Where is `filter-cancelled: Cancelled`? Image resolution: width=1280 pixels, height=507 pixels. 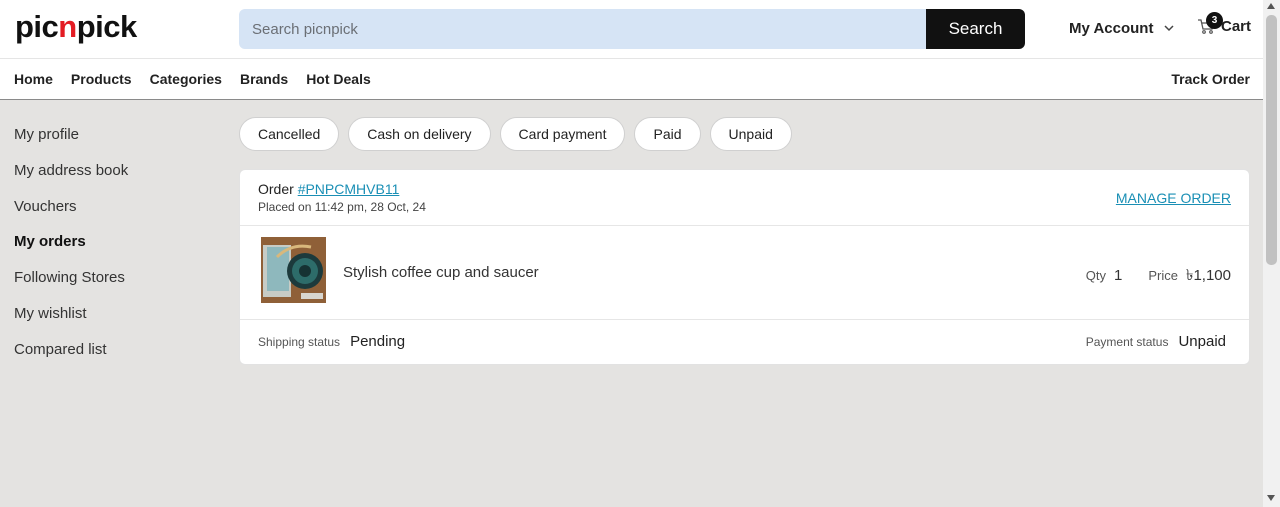
filter-cancelled: Cancelled is located at coordinates (289, 134).